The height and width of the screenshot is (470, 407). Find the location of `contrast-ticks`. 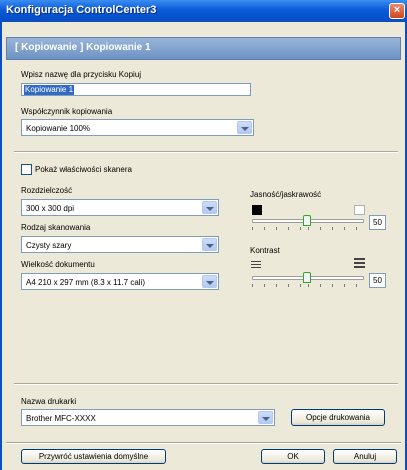

contrast-ticks is located at coordinates (308, 285).